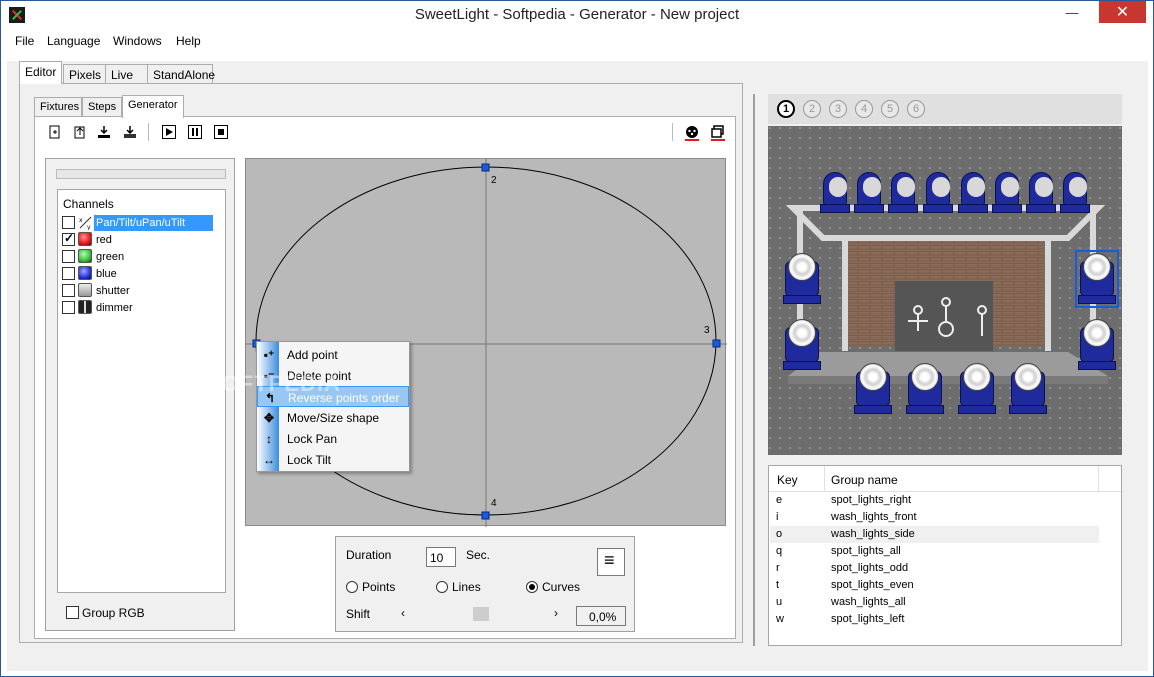 This screenshot has width=1154, height=677. What do you see at coordinates (812, 109) in the screenshot?
I see `scene-tab-2: 2` at bounding box center [812, 109].